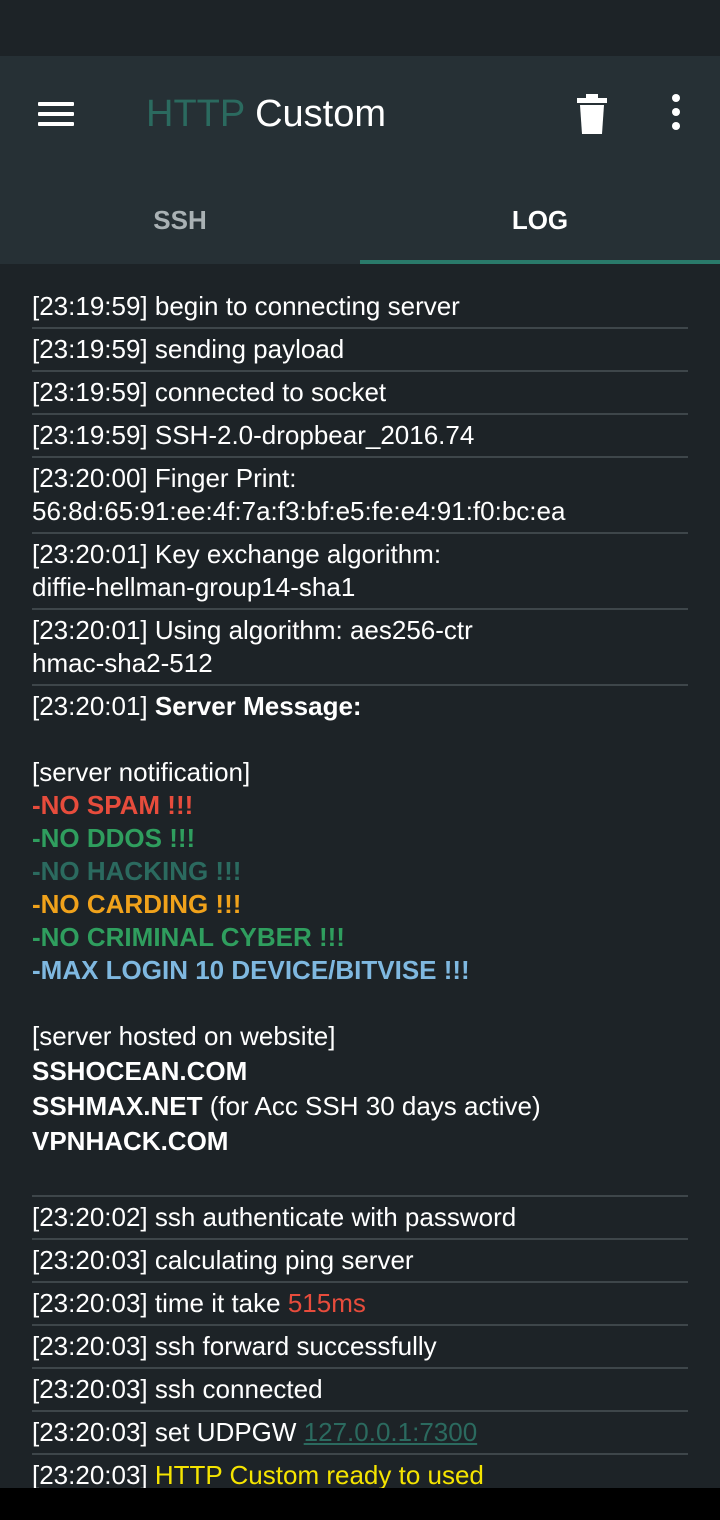 Image resolution: width=720 pixels, height=1520 pixels. I want to click on ping-value: 515ms, so click(326, 1303).